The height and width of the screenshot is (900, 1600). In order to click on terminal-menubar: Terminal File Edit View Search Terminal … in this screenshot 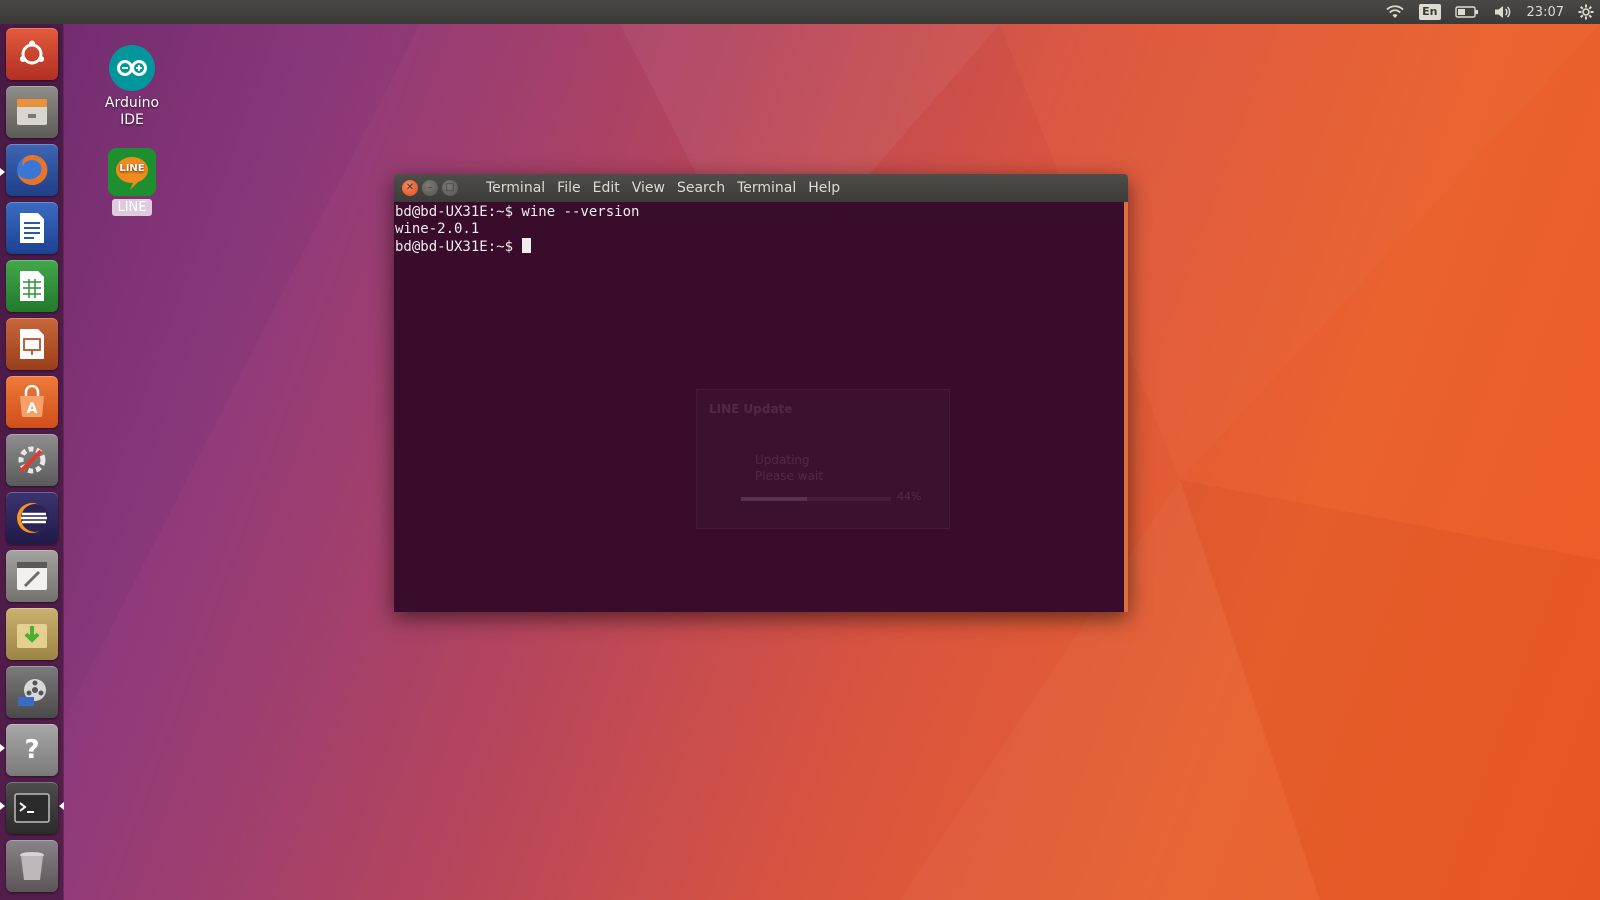, I will do `click(663, 188)`.